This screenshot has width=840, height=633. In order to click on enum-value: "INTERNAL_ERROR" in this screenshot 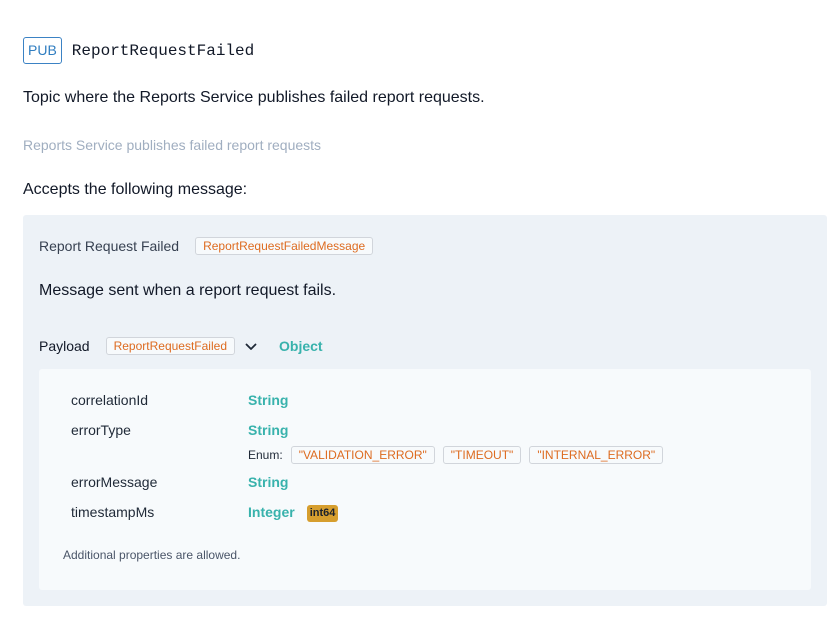, I will do `click(596, 455)`.